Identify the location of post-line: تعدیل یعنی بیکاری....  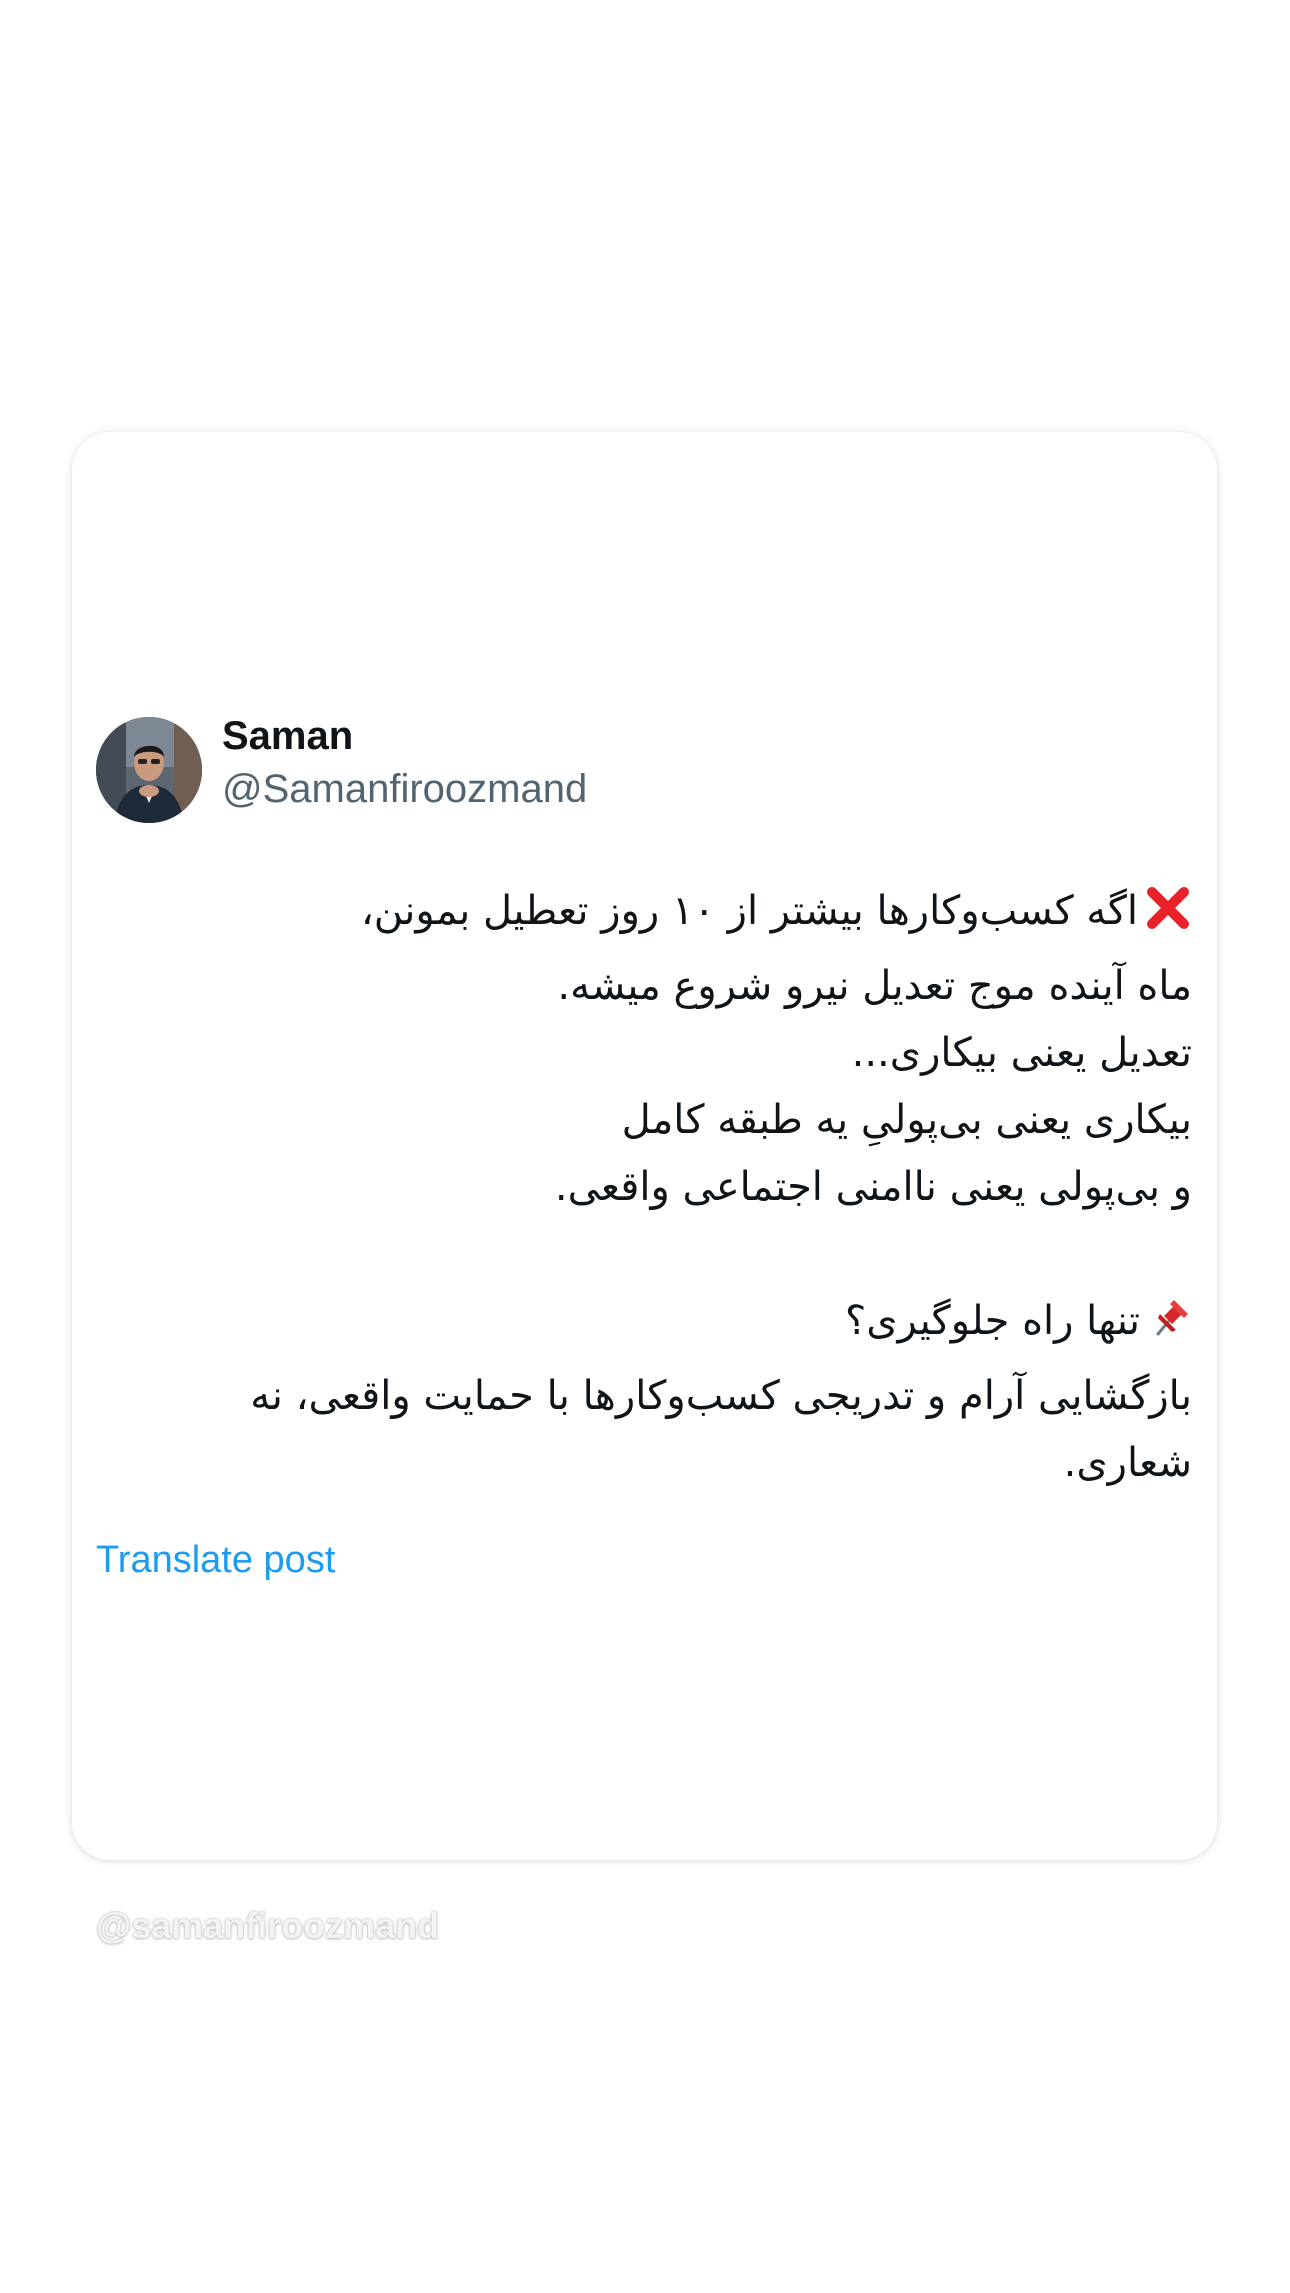
(1021, 1053).